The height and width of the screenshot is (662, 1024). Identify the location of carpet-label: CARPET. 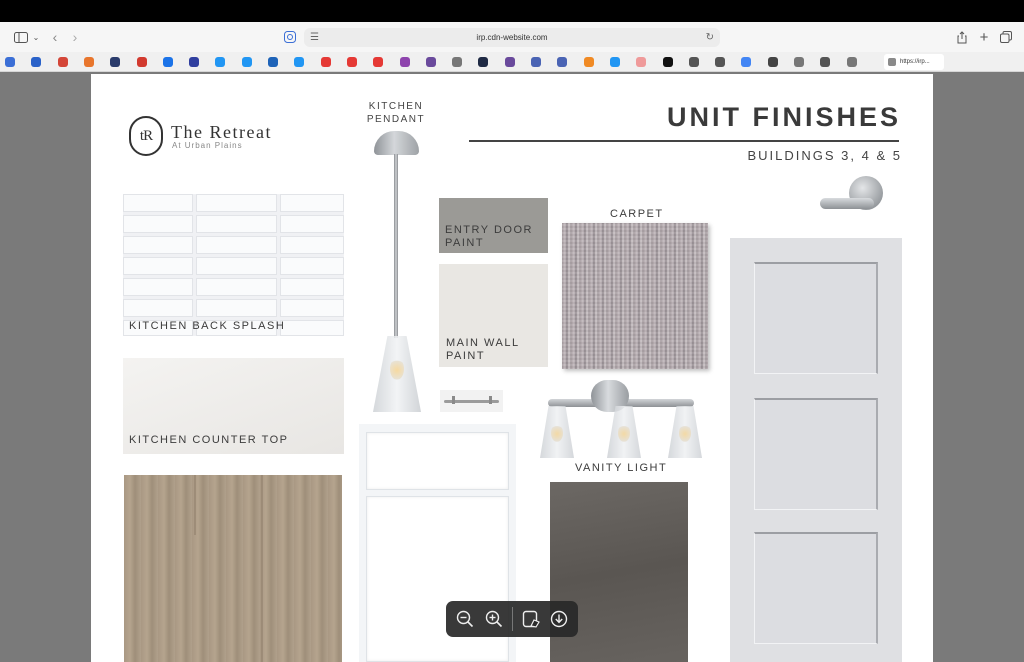
(637, 214).